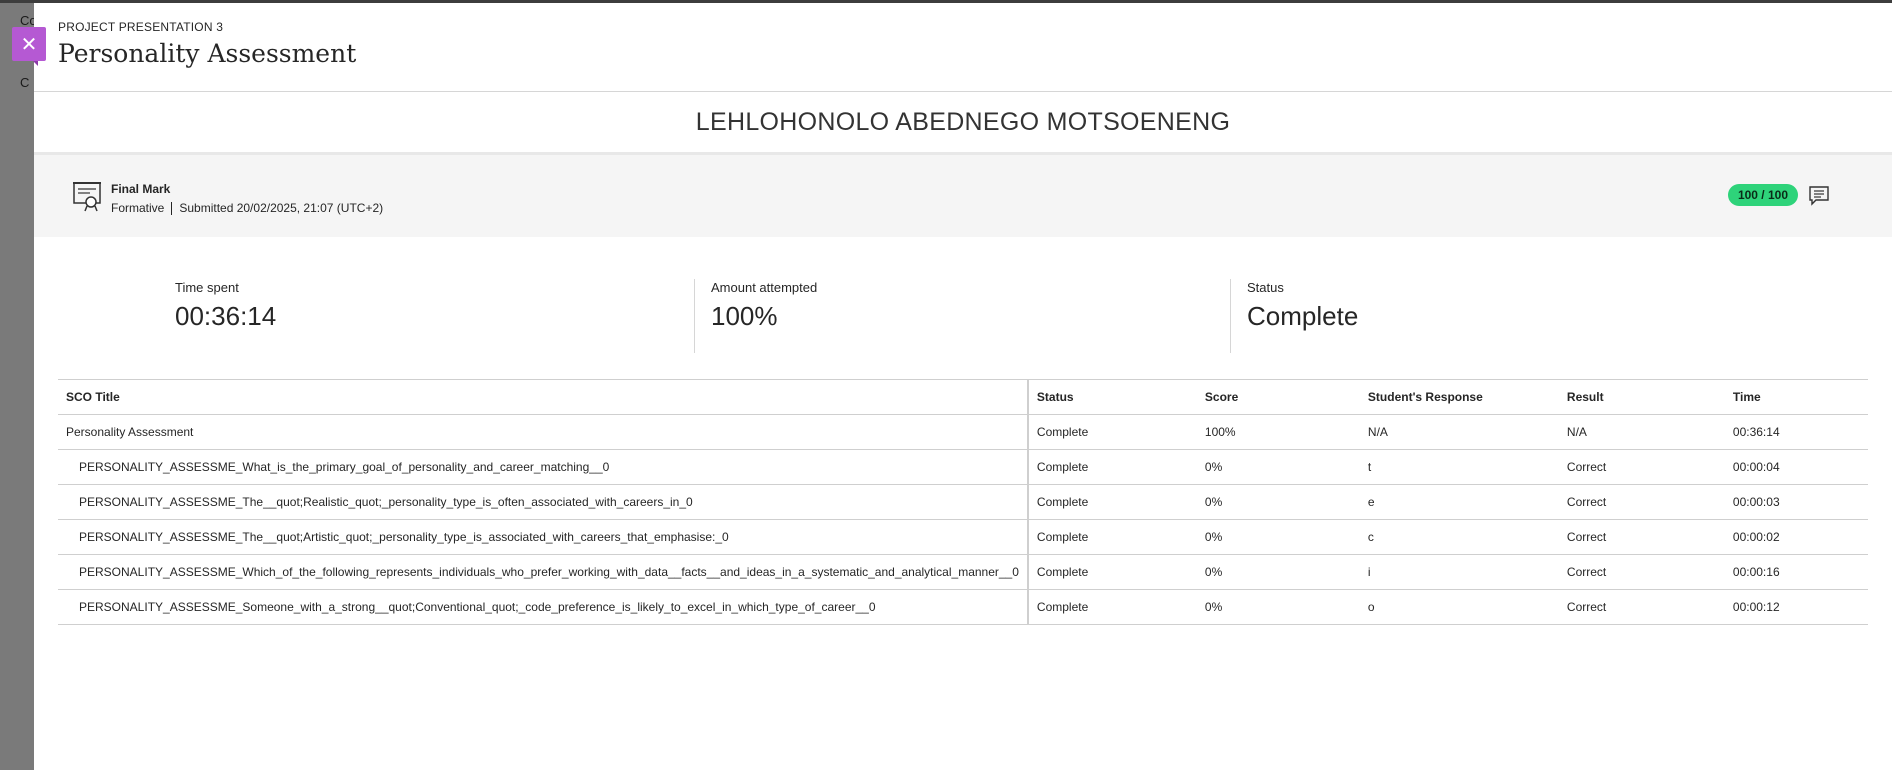 This screenshot has width=1892, height=770. Describe the element at coordinates (1796, 467) in the screenshot. I see `time-cell: 00:00:04` at that location.